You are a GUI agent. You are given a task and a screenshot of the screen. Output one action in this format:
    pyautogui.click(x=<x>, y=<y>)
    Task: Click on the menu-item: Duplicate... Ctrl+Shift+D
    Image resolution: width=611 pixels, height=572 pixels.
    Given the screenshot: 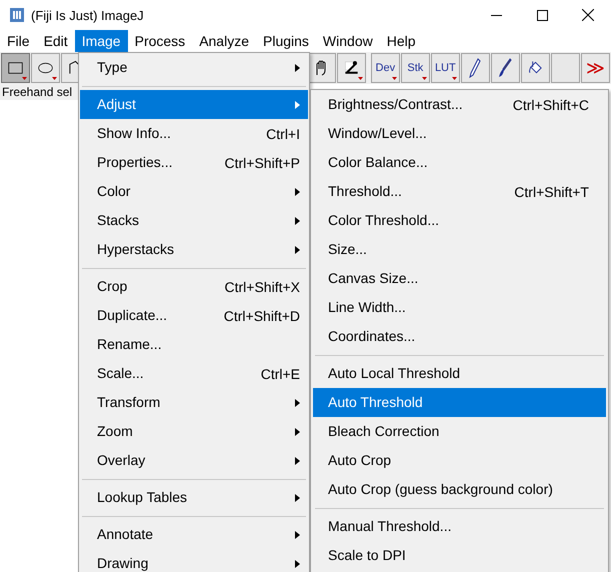 What is the action you would take?
    pyautogui.click(x=194, y=315)
    